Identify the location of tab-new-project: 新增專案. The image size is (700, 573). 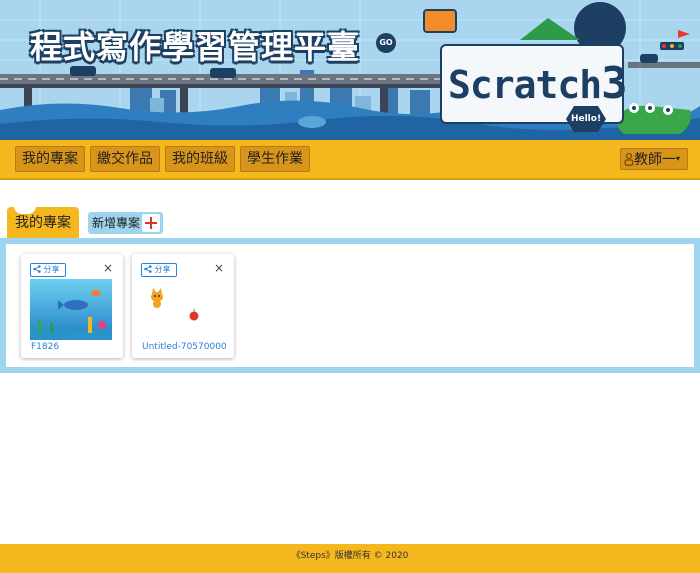
(125, 223).